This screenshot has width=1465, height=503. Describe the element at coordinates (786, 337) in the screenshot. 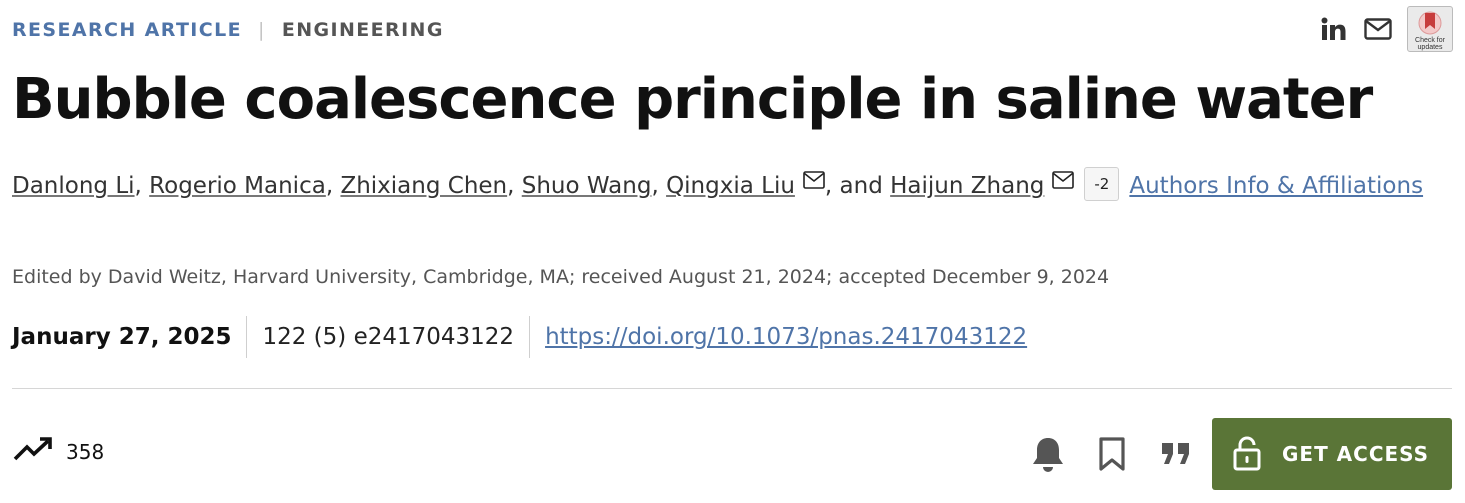

I see `doi-link: https://doi.org/10.1073/pnas.2417043122` at that location.